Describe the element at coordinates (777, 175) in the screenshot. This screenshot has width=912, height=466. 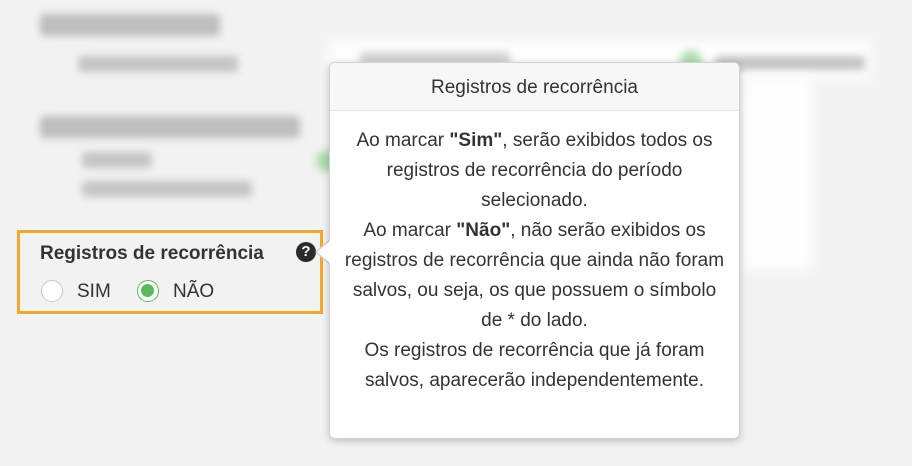
I see `blurred-panel` at that location.